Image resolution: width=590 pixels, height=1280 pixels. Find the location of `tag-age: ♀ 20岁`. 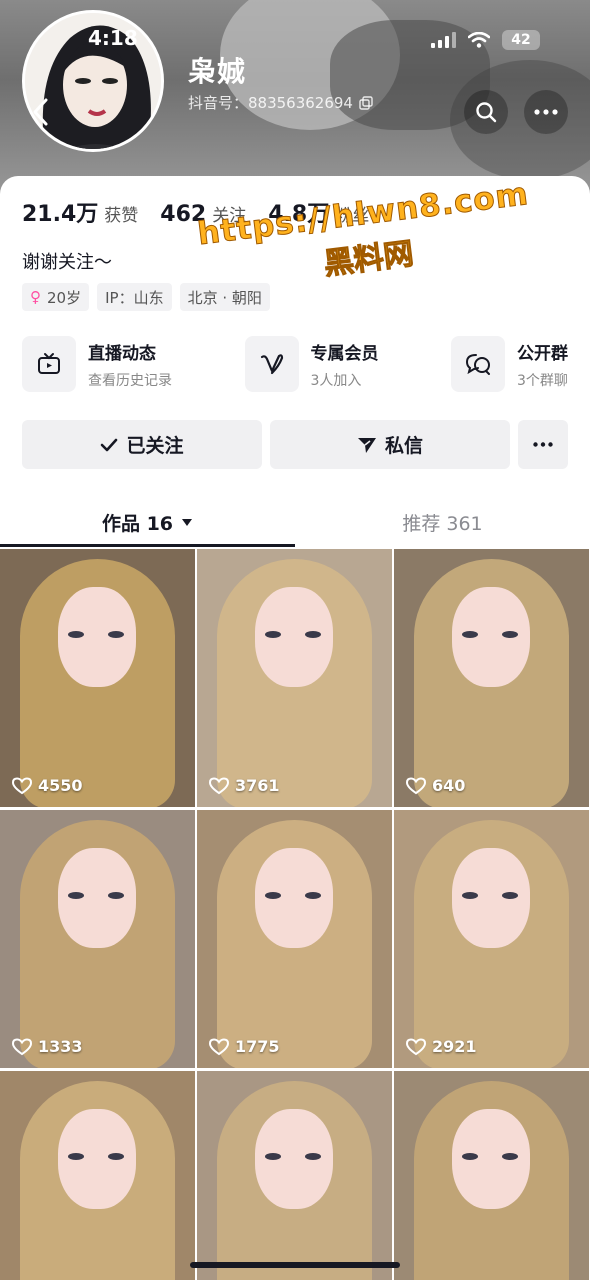

tag-age: ♀ 20岁 is located at coordinates (56, 297).